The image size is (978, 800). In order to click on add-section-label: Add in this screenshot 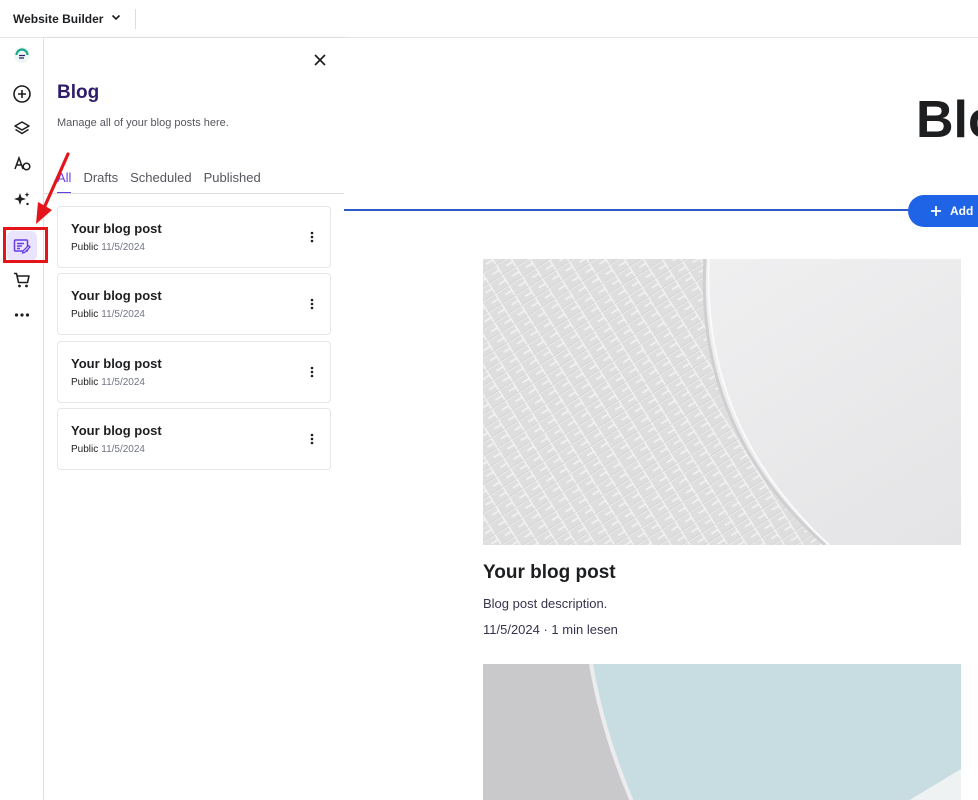, I will do `click(962, 211)`.